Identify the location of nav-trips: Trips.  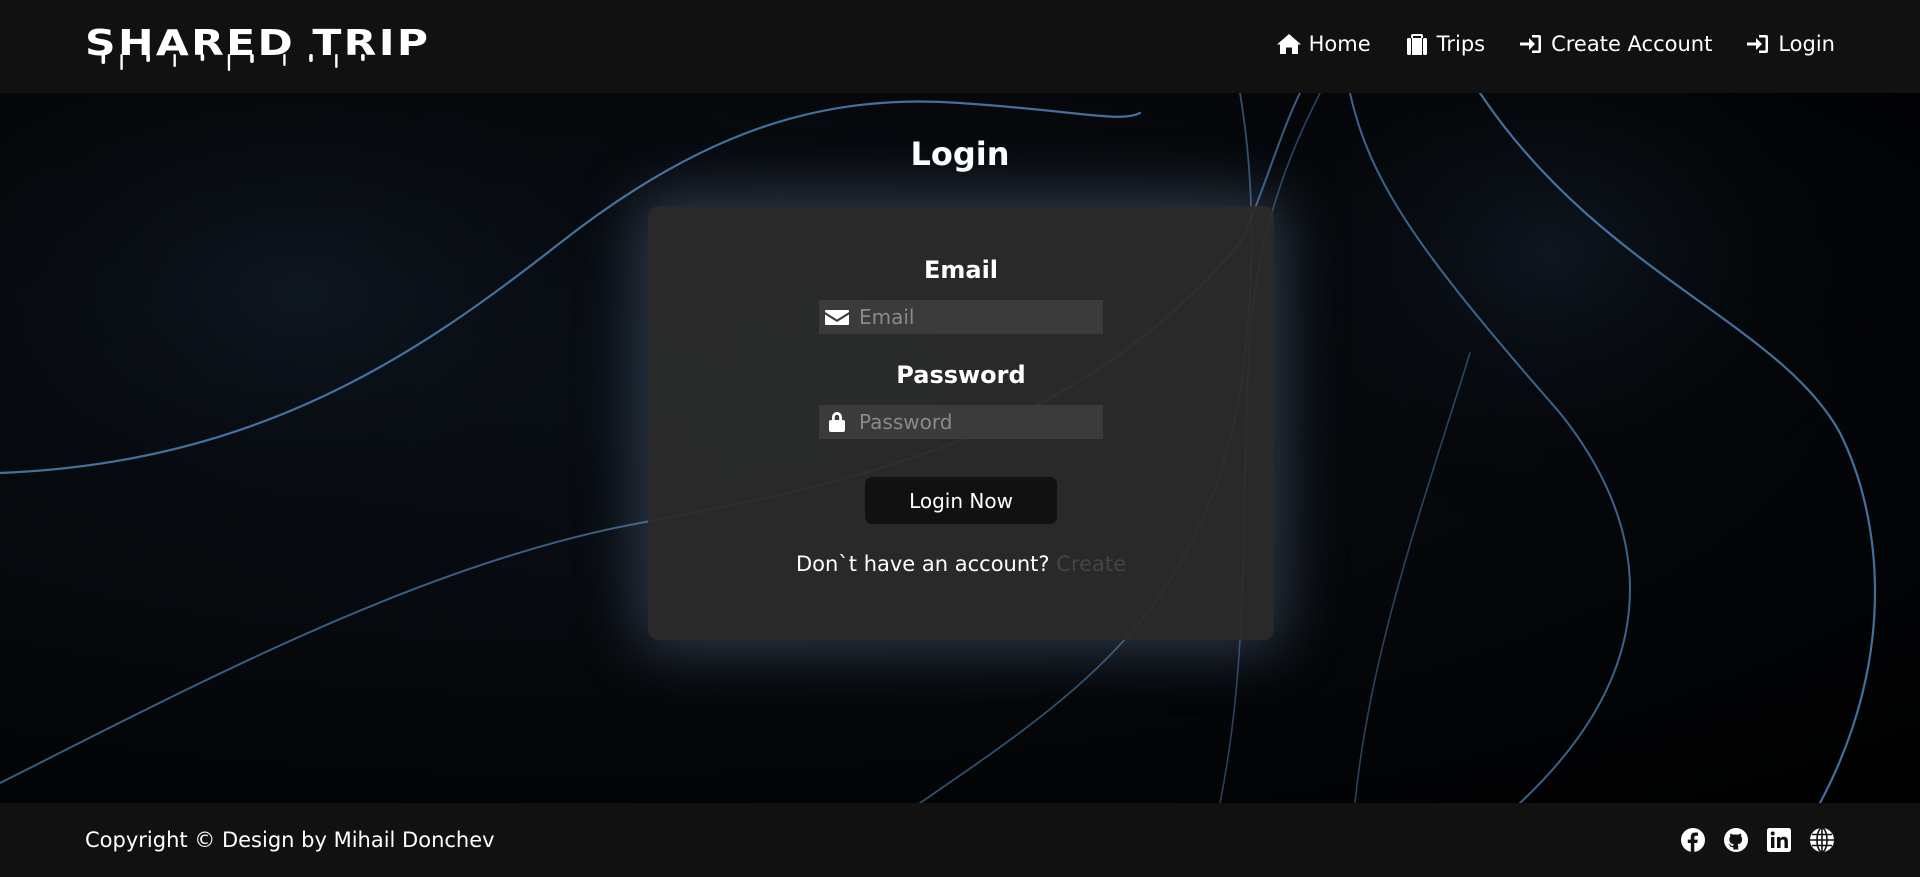
(1444, 44).